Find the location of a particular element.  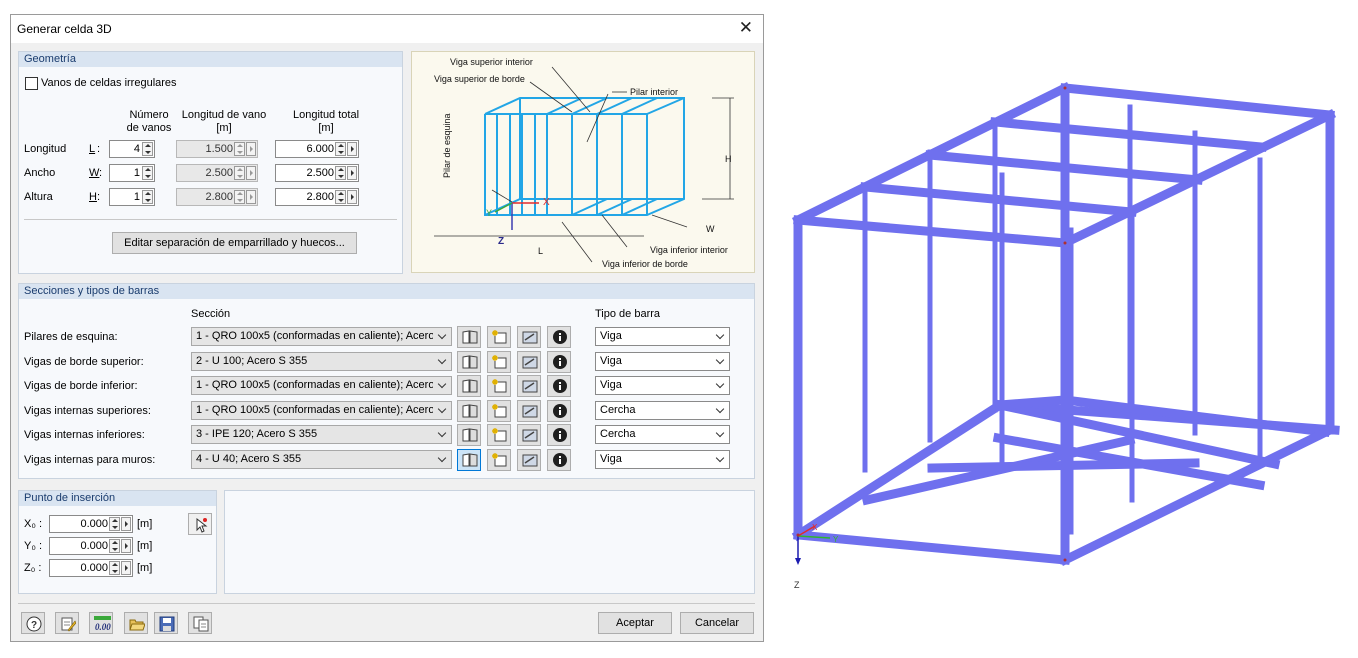

irregular-spans-checkbox is located at coordinates (31, 83).